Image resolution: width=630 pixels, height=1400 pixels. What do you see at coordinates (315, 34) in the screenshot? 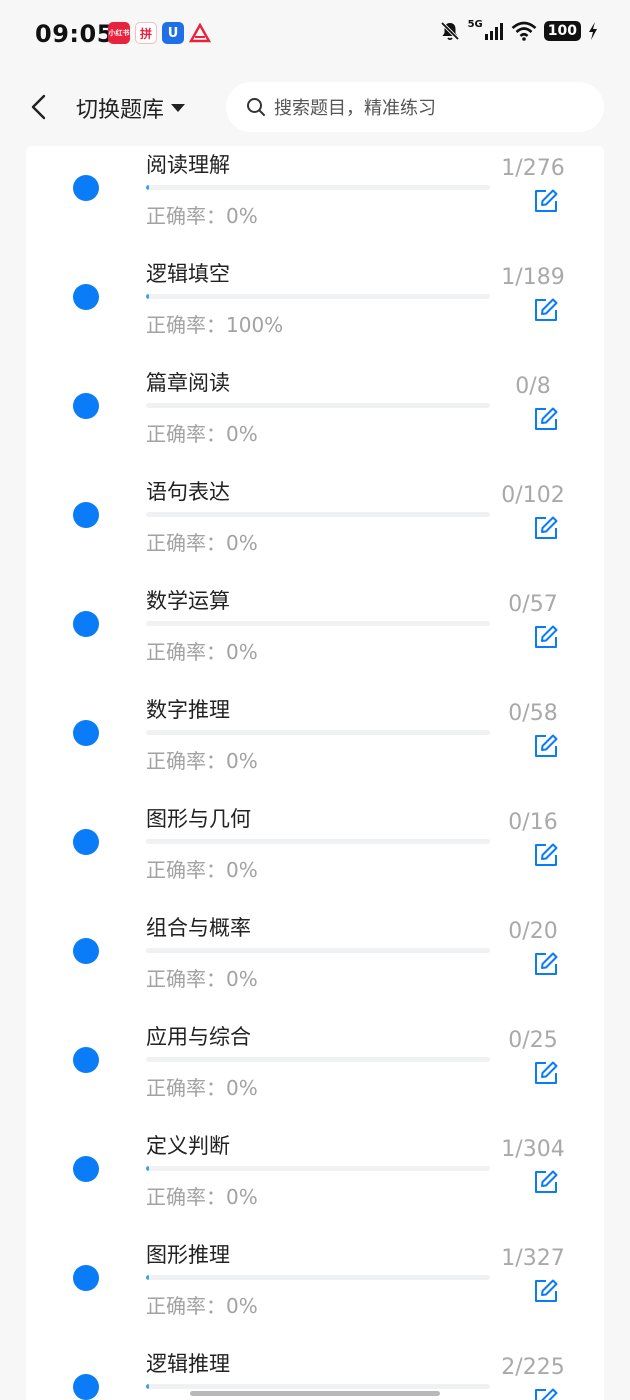
I see `status-bar: 09:05 小红书 拼 U 5G 100` at bounding box center [315, 34].